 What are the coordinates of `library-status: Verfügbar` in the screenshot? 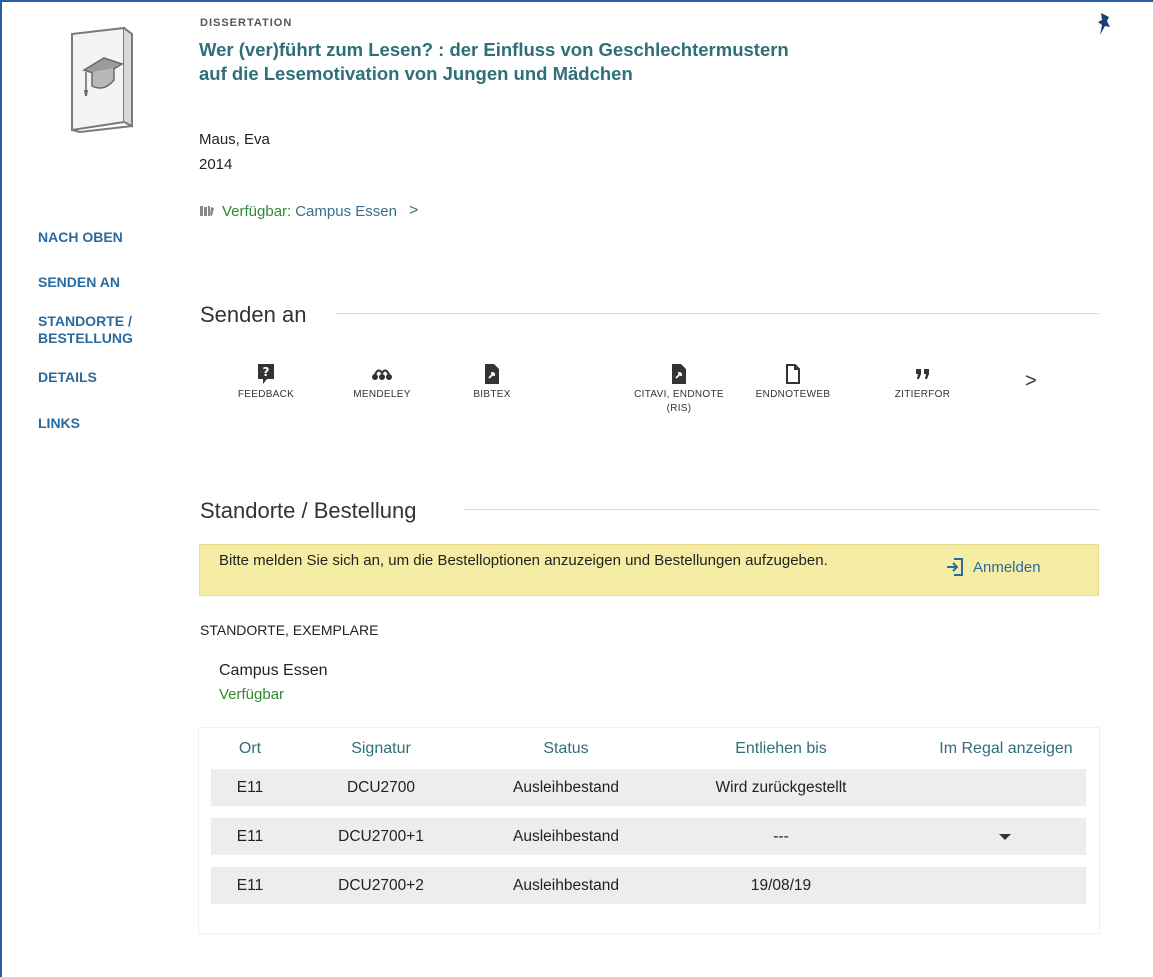 It's located at (252, 694).